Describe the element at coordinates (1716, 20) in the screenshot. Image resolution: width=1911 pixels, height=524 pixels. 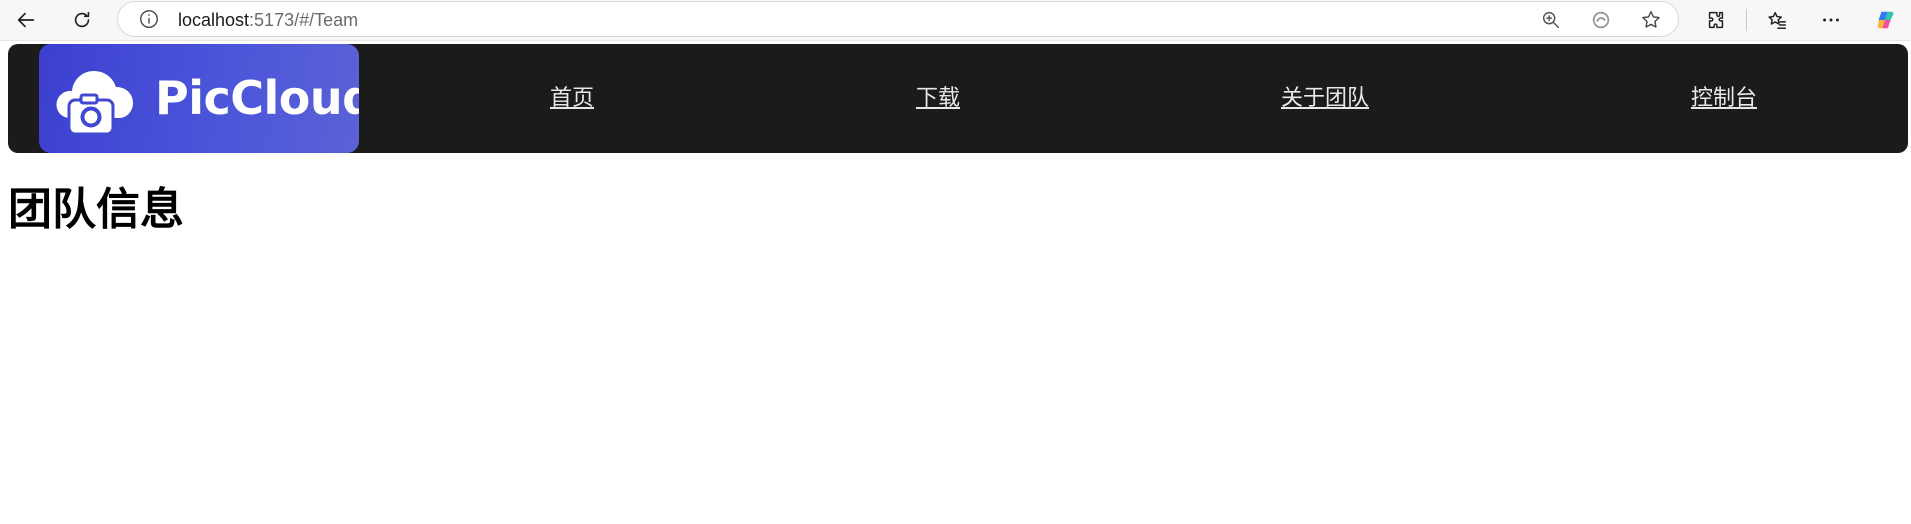
I see `extensions-icon` at that location.